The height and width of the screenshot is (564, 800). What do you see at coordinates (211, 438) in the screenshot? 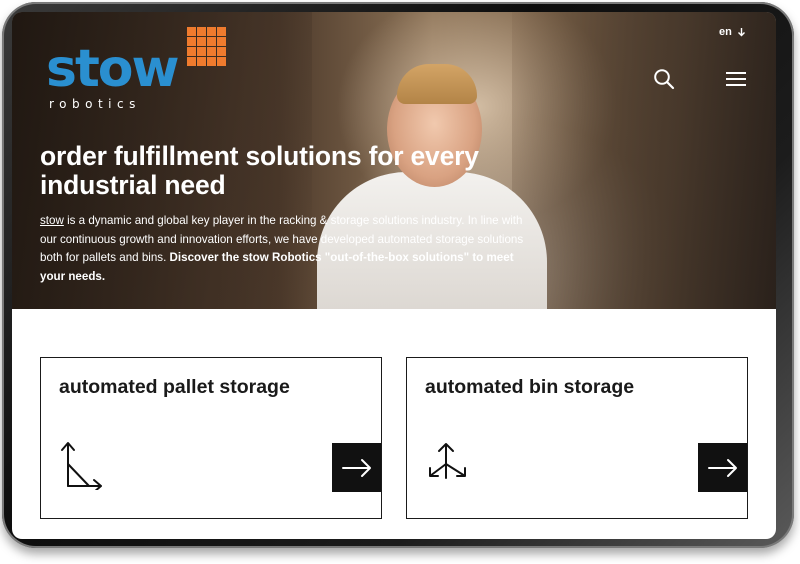
I see `card-automated-pallet-storage: automated pallet storage` at bounding box center [211, 438].